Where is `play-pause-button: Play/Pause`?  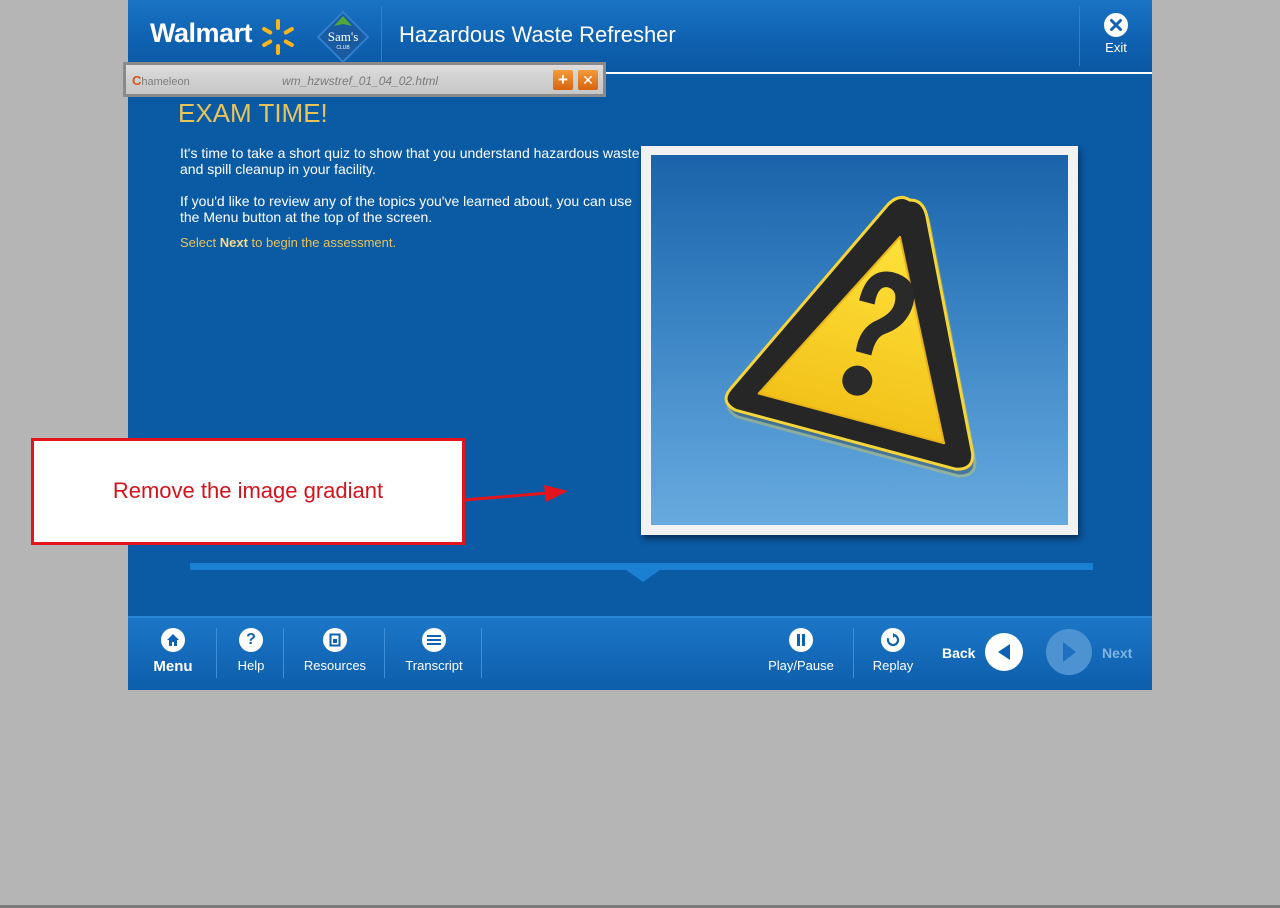
play-pause-button: Play/Pause is located at coordinates (801, 650).